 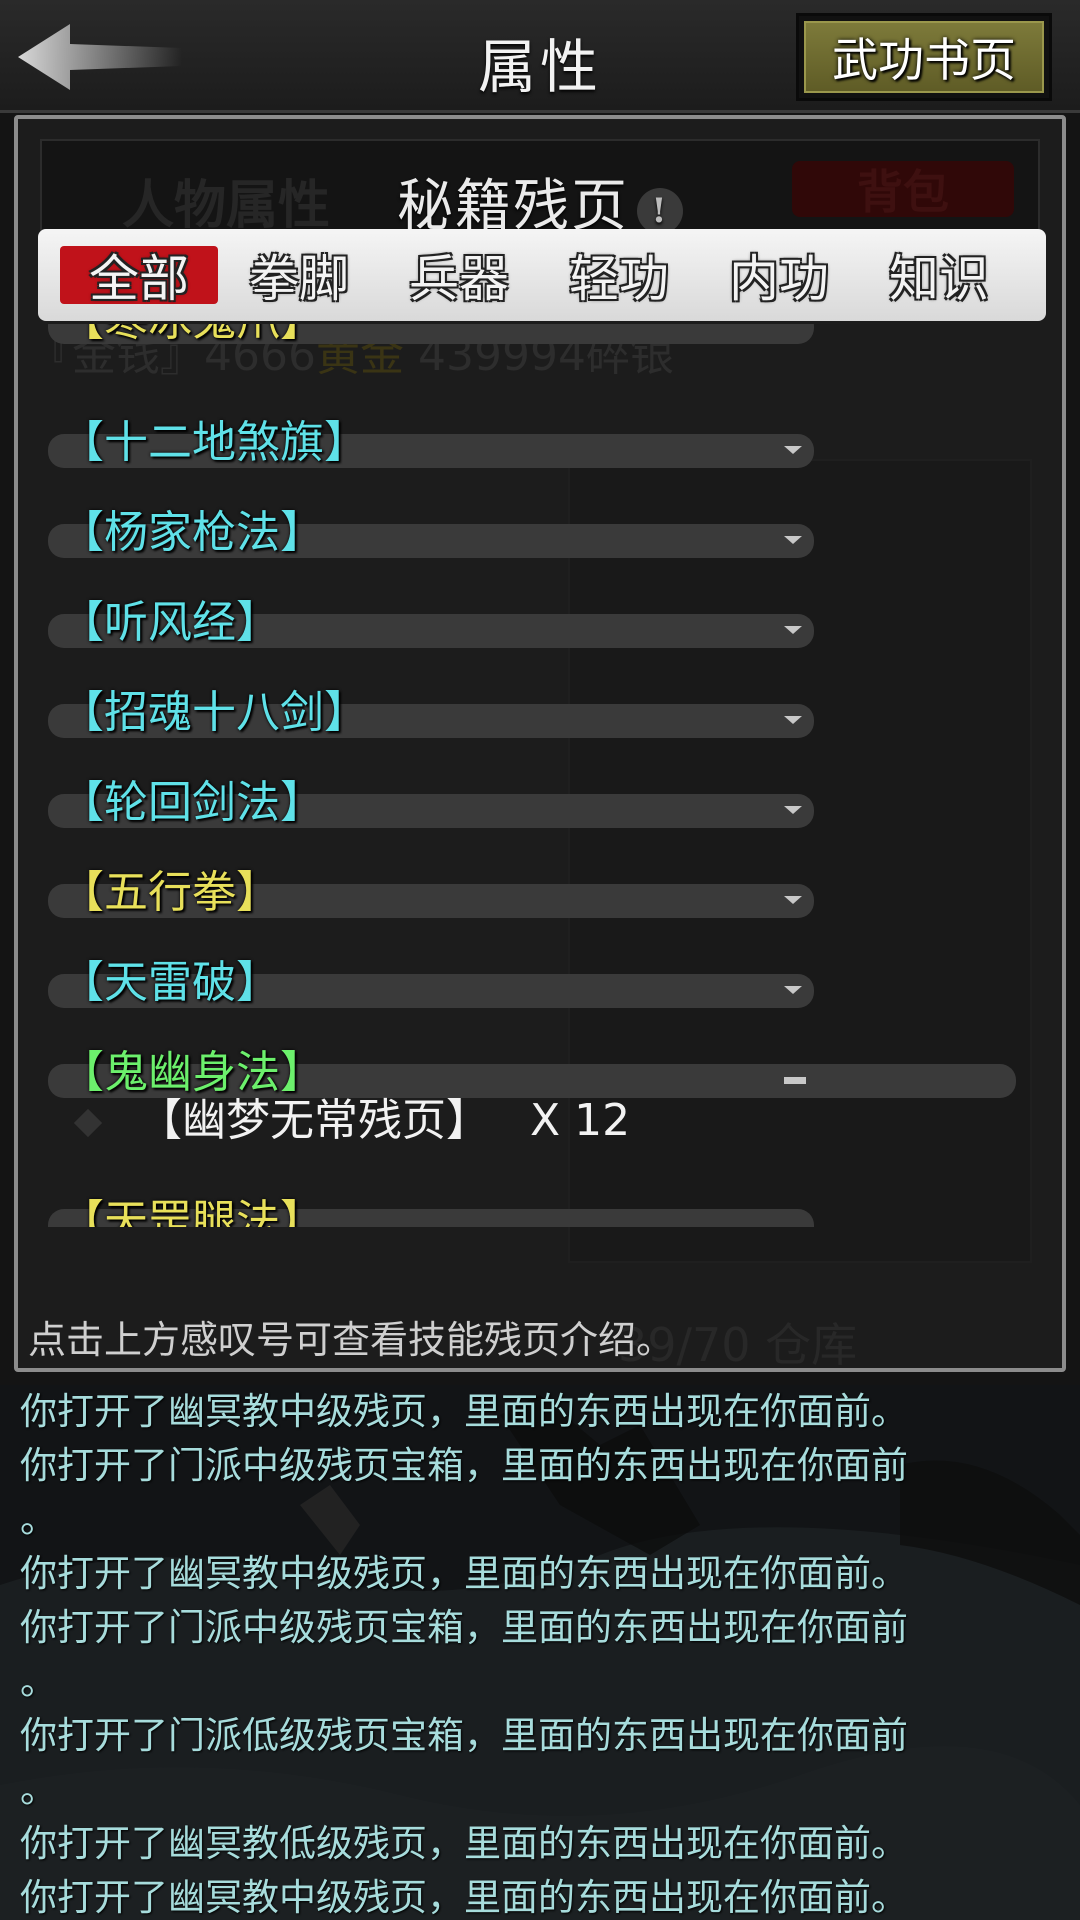 I want to click on row-label: 【杨家枪法】, so click(x=192, y=532).